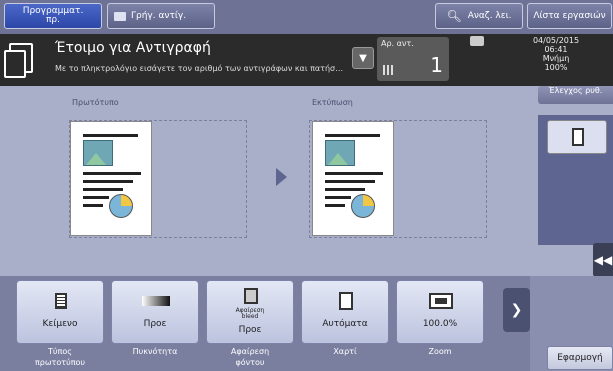 This screenshot has width=613, height=371. What do you see at coordinates (60, 357) in the screenshot?
I see `original-type-label: Τύπος πρωτοτύπου` at bounding box center [60, 357].